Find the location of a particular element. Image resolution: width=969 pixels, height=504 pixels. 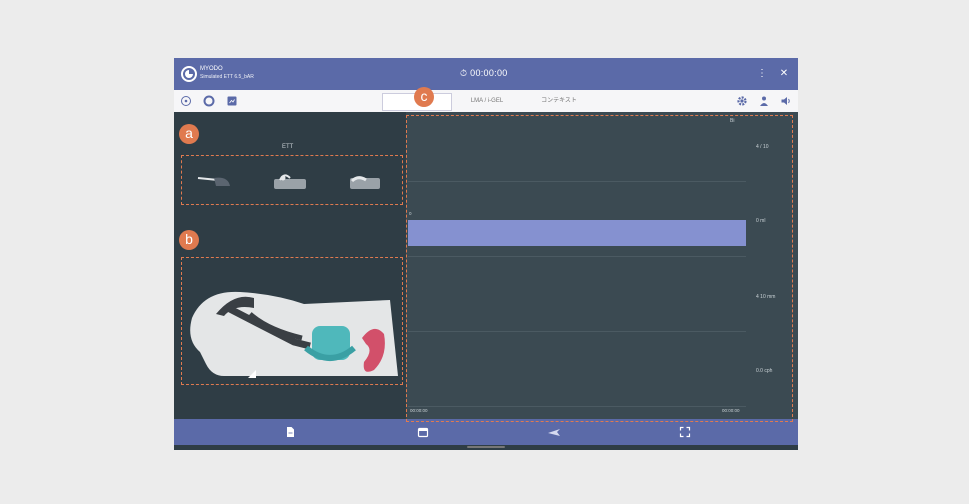

toolbar: LMA / i-GEL コンテキスト is located at coordinates (486, 101).